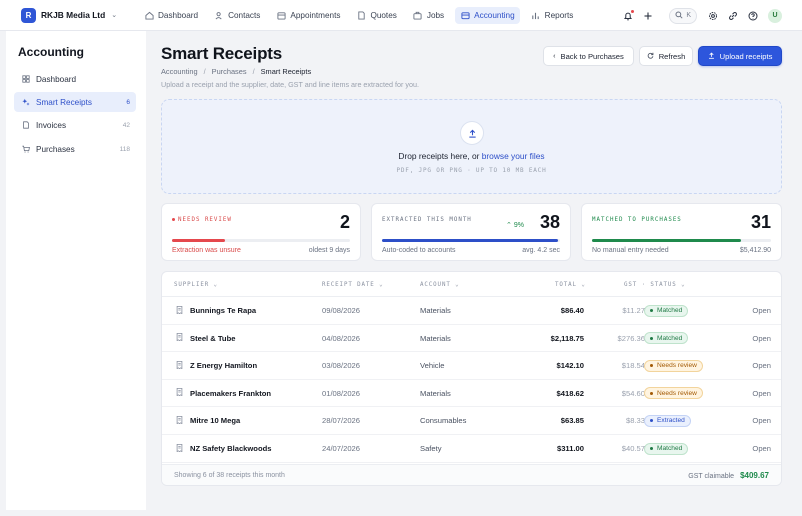  I want to click on nav-contacts: Contacts, so click(237, 15).